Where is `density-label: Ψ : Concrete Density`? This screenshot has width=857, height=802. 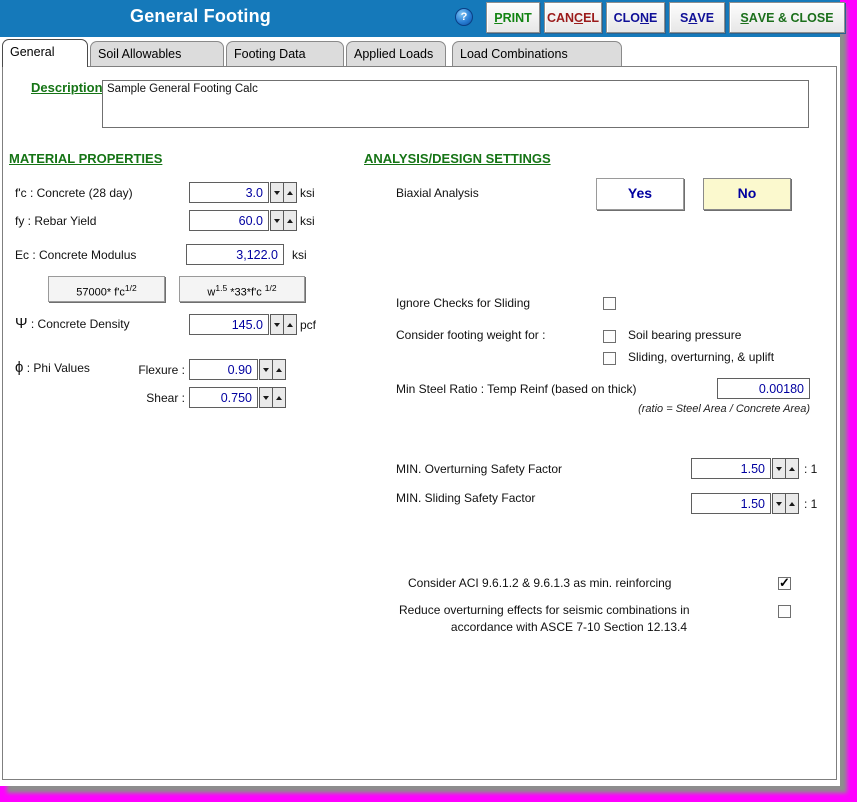 density-label: Ψ : Concrete Density is located at coordinates (72, 323).